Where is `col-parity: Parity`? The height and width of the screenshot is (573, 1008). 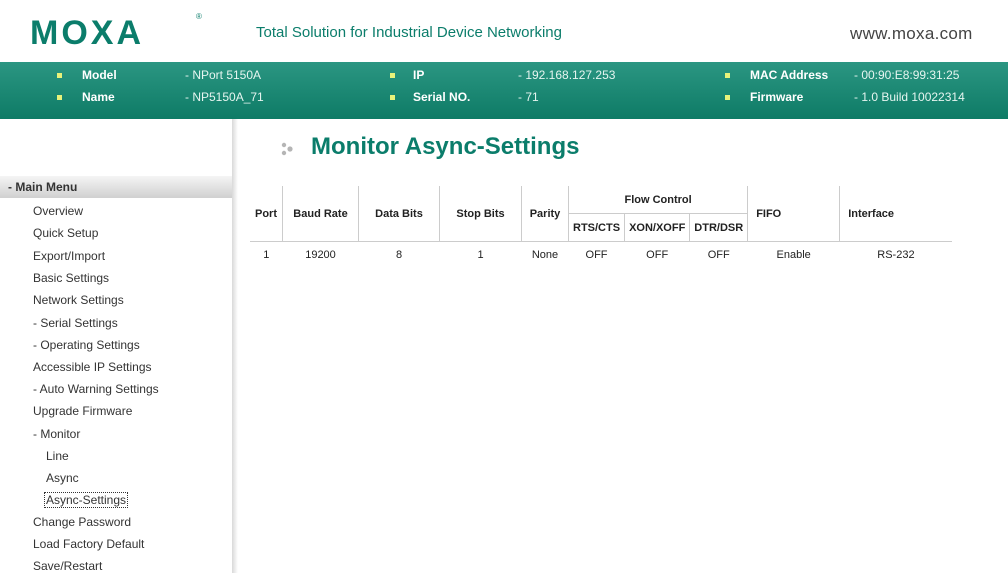
col-parity: Parity is located at coordinates (545, 214).